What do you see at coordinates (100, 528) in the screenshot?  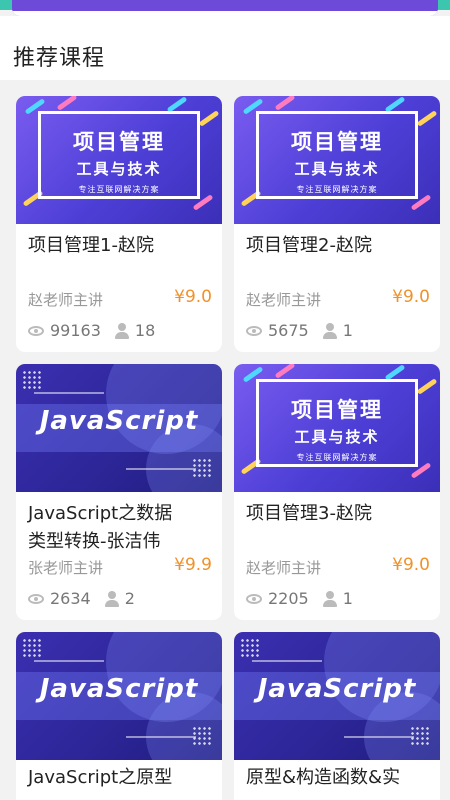 I see `course-title: JavaScript之数据 类型转换-张洁伟` at bounding box center [100, 528].